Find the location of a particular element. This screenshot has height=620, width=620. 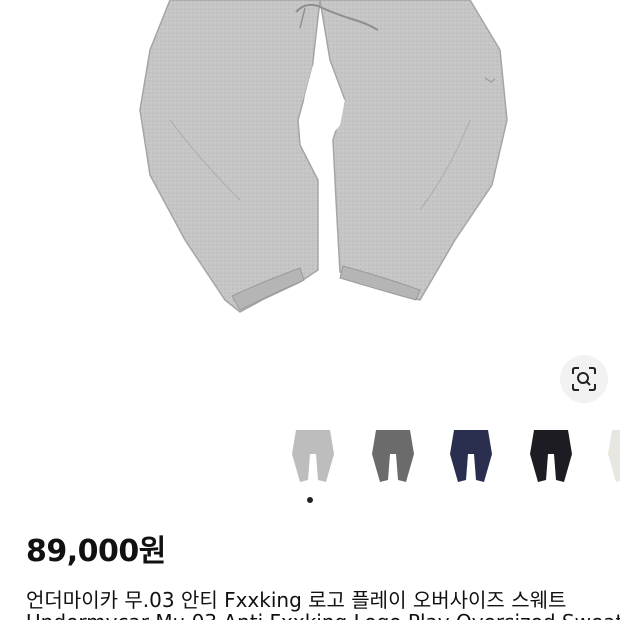

thumbnail-charcoal is located at coordinates (393, 456).